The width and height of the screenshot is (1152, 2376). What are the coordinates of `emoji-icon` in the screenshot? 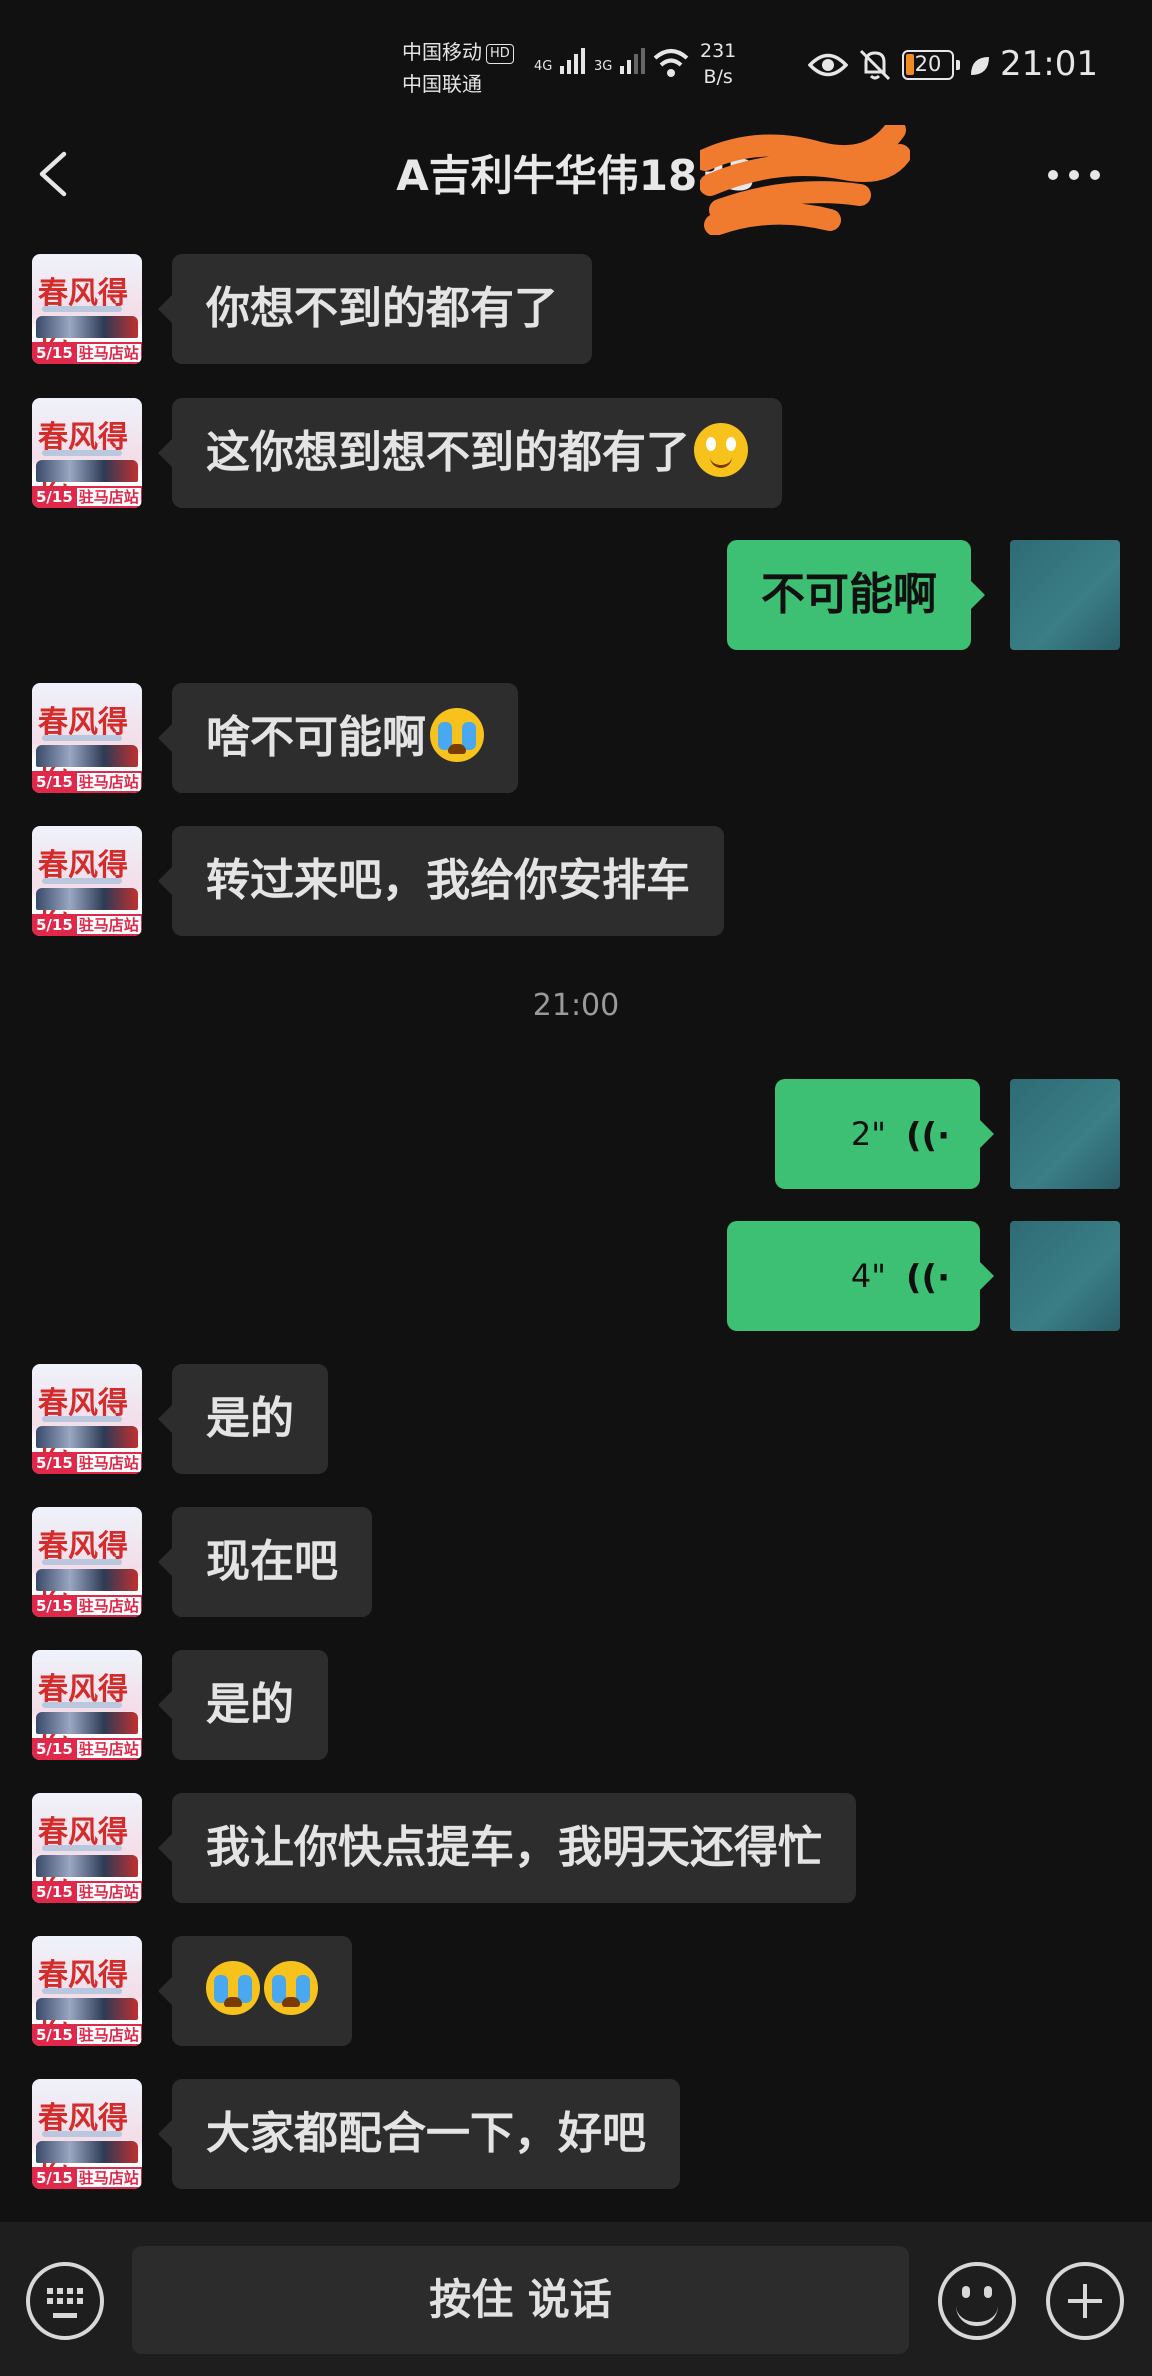 It's located at (977, 2301).